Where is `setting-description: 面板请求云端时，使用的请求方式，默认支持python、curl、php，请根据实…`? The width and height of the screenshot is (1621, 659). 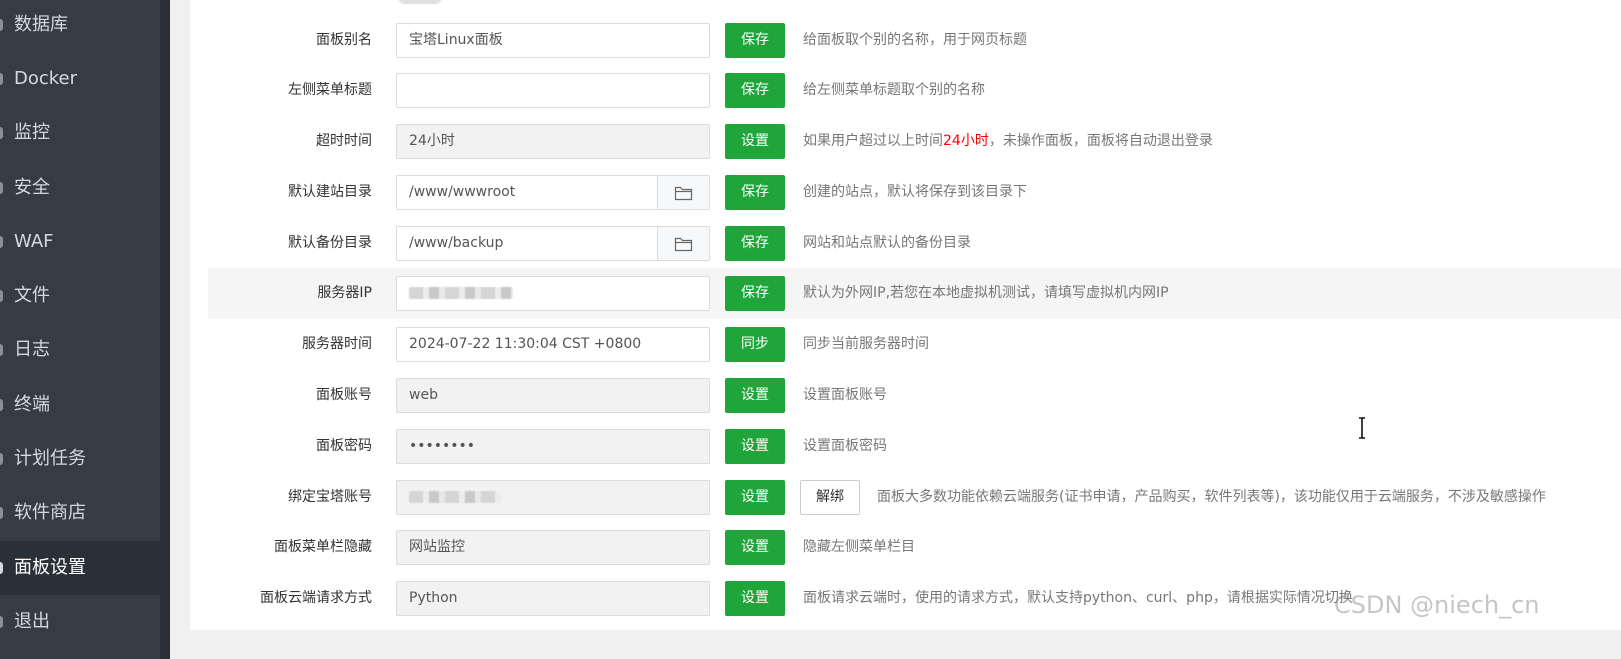 setting-description: 面板请求云端时，使用的请求方式，默认支持python、curl、php，请根据实… is located at coordinates (1078, 598).